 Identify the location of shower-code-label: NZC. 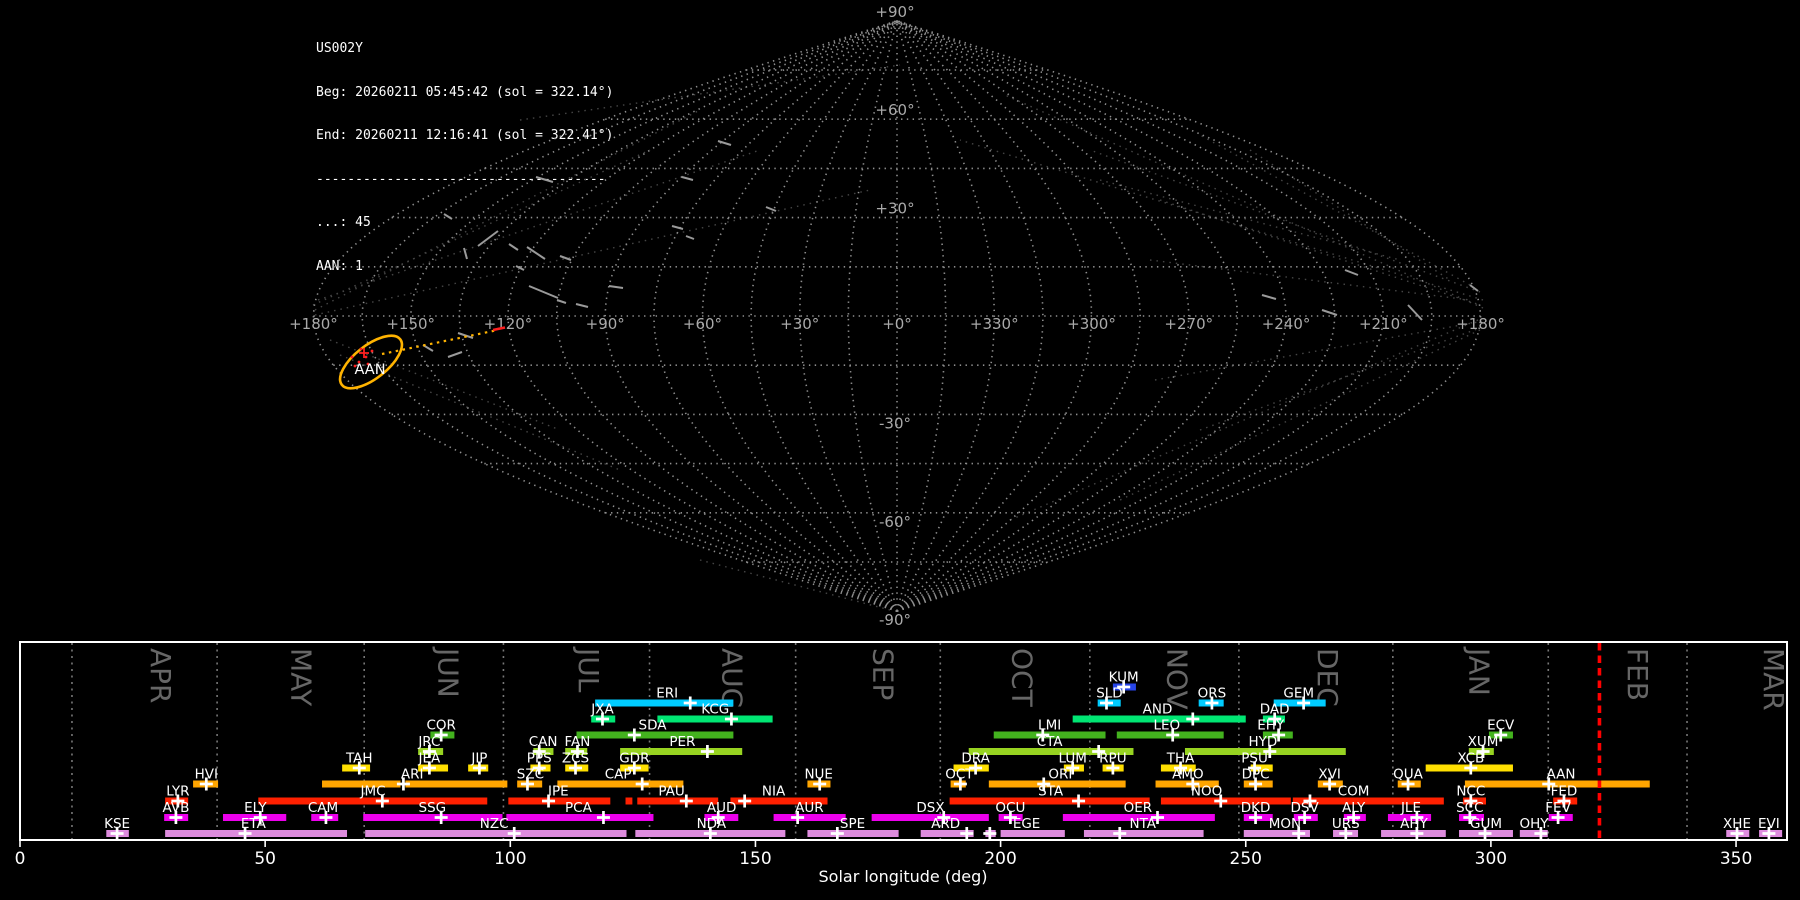
(494, 824).